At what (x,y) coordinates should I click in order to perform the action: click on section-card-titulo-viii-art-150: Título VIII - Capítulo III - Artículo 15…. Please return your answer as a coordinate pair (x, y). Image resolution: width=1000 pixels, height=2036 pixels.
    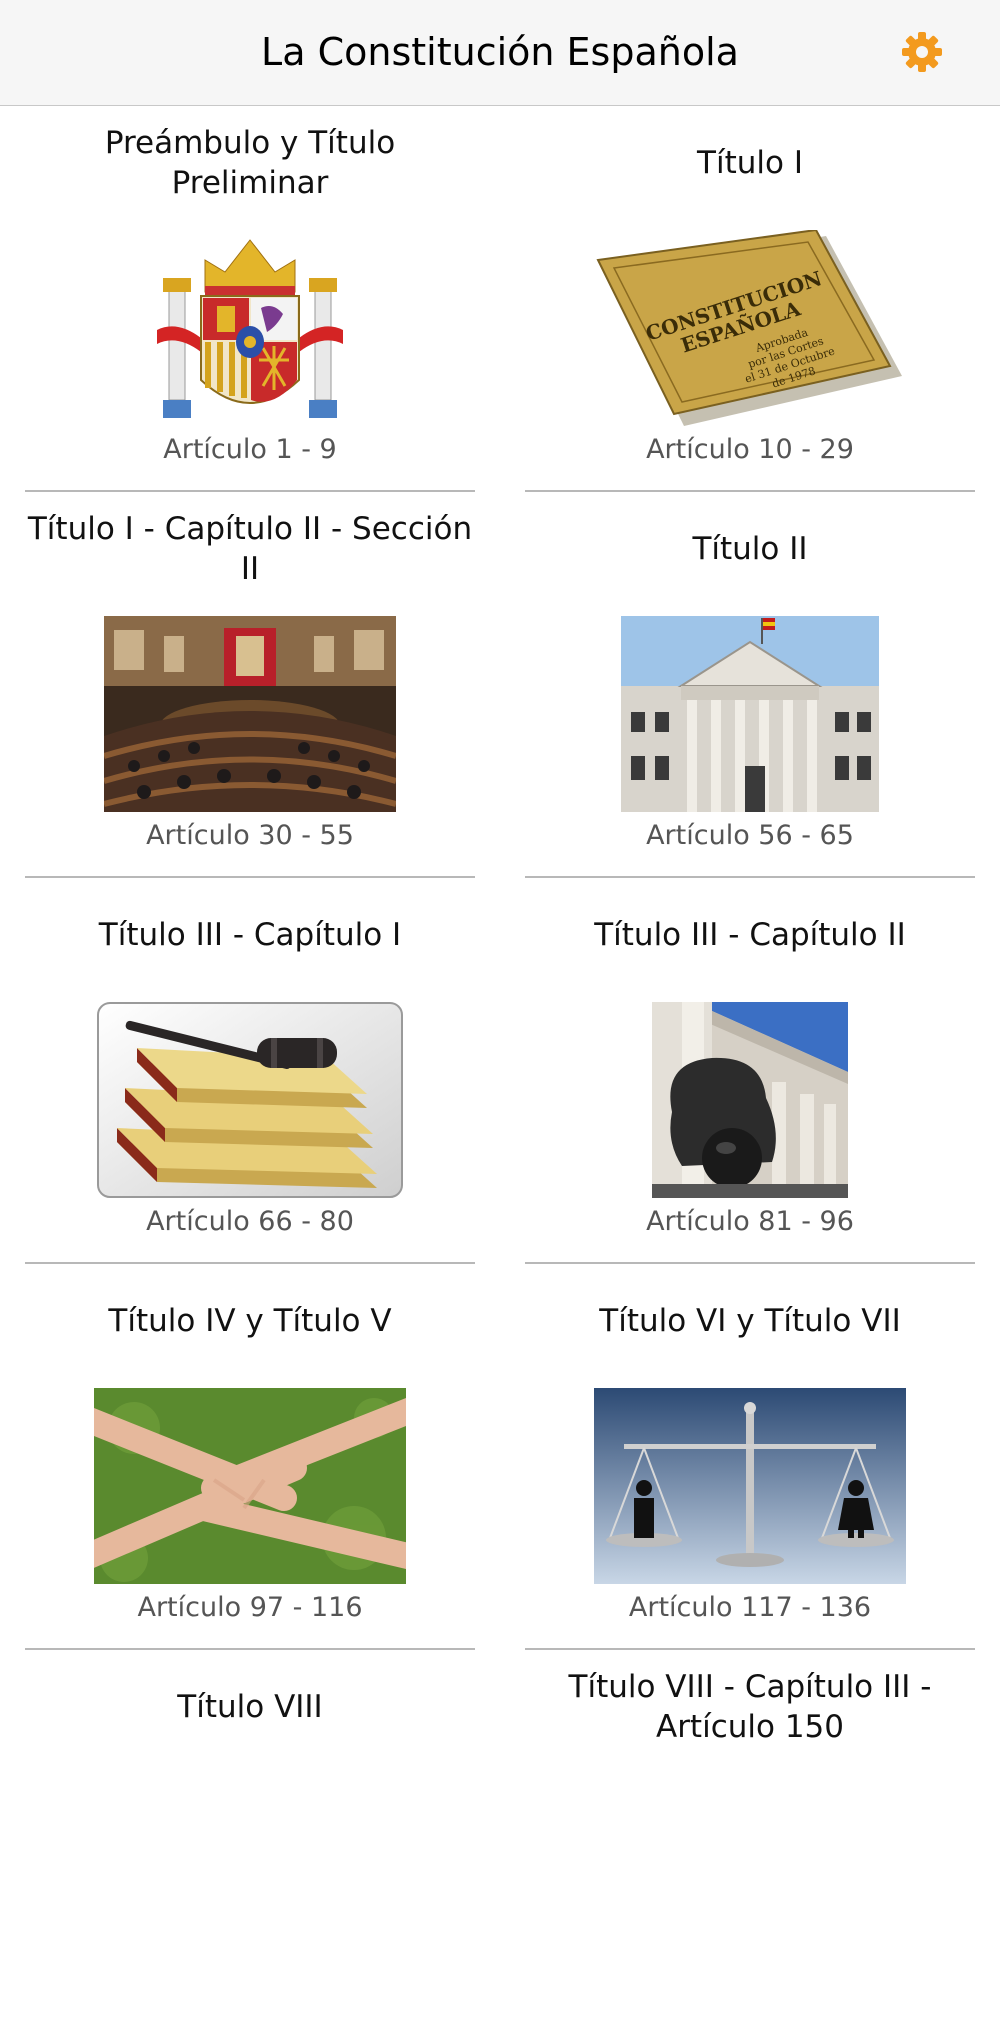
    Looking at the image, I should click on (750, 1843).